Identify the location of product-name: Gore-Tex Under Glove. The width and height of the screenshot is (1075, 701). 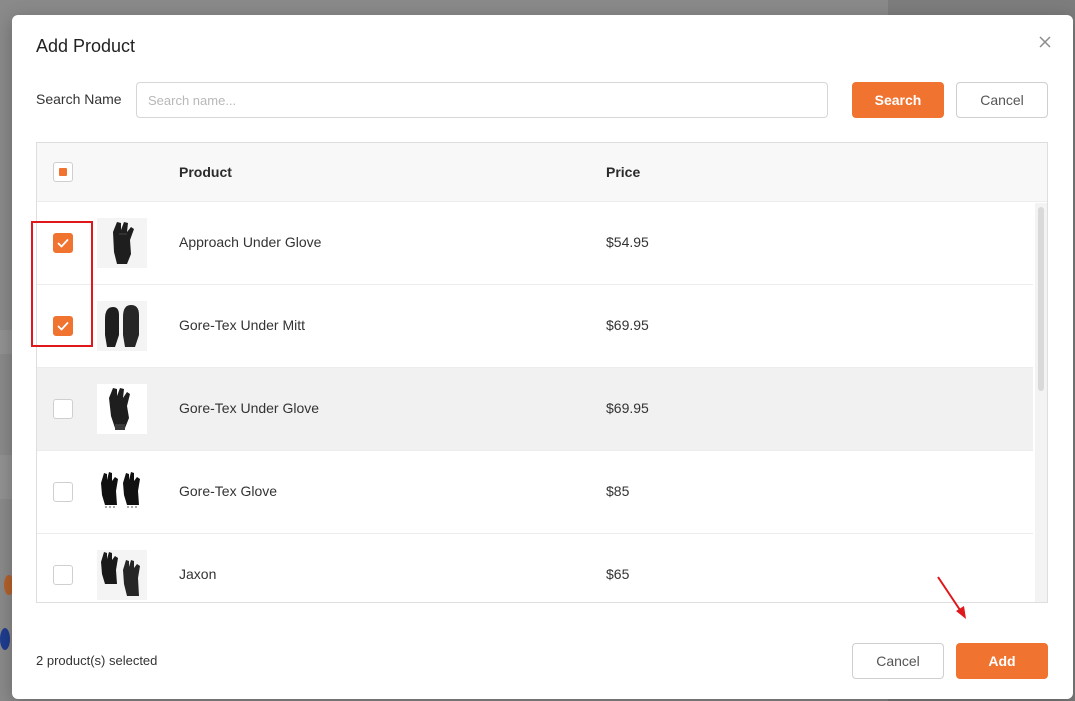
(249, 408).